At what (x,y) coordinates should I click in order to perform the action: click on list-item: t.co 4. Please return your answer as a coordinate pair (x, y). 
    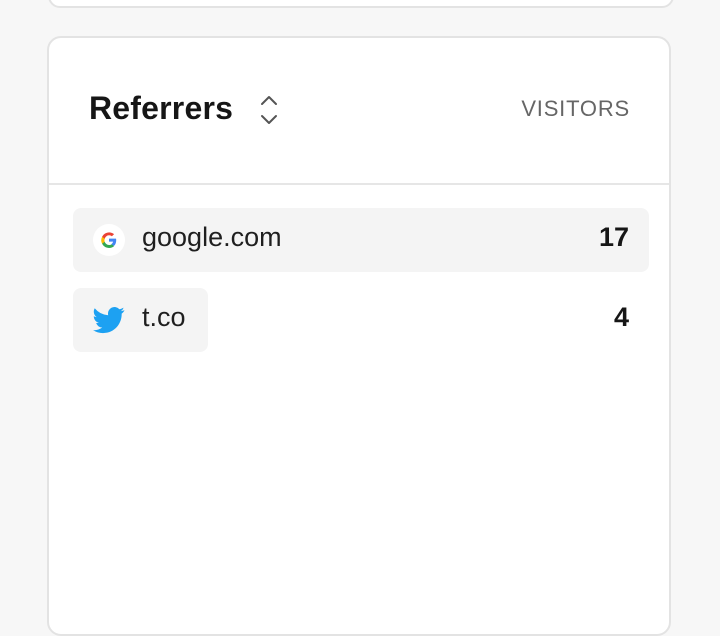
    Looking at the image, I should click on (361, 320).